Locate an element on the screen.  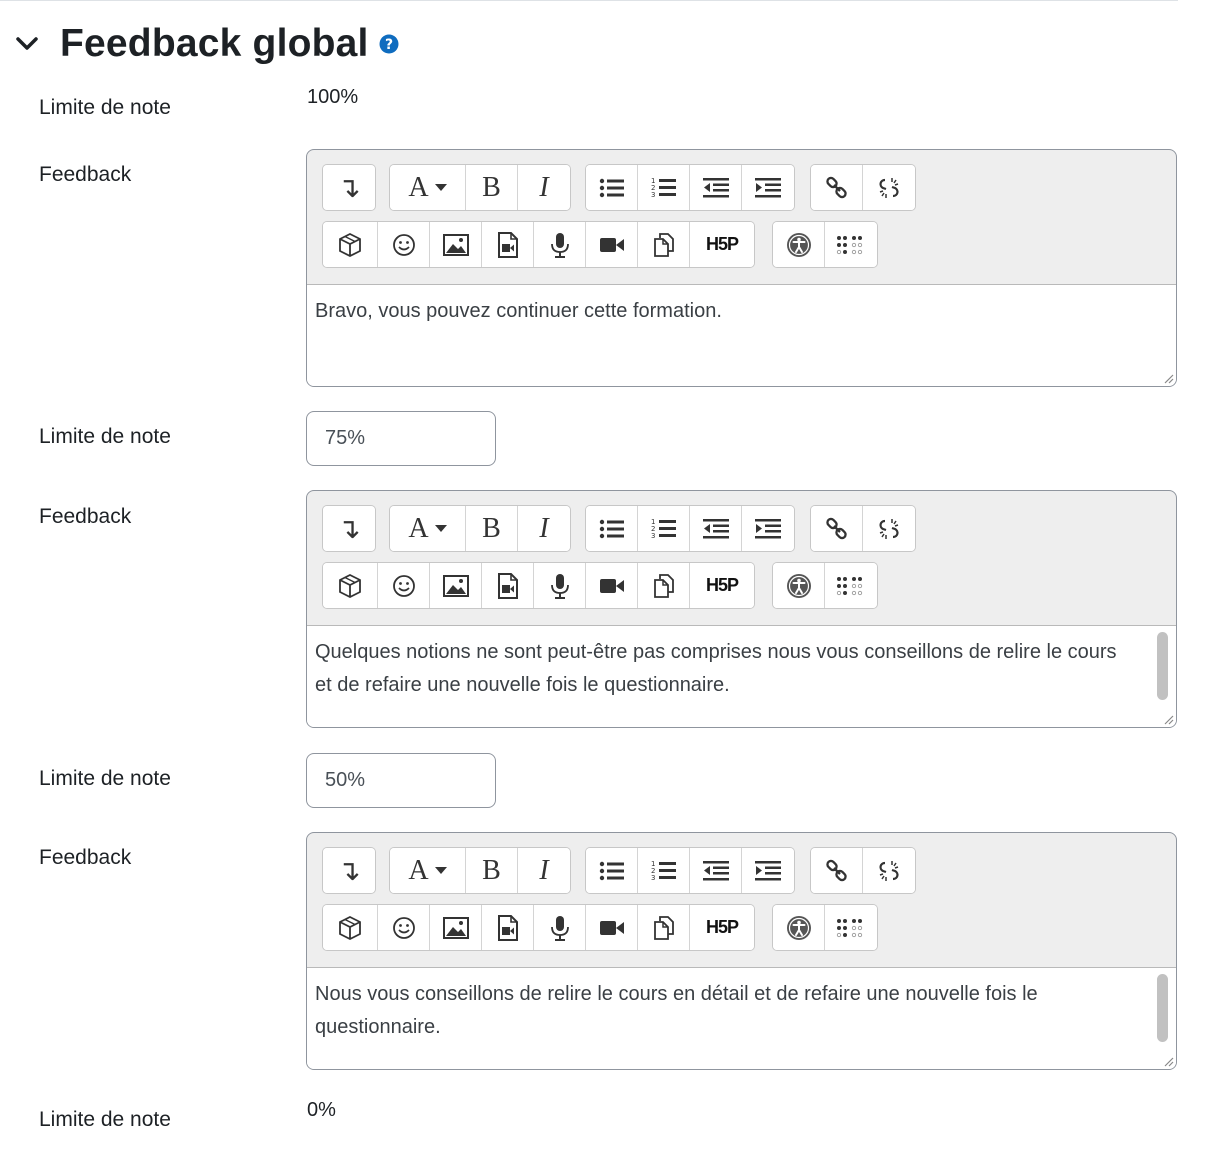
outdent-icon is located at coordinates (715, 870).